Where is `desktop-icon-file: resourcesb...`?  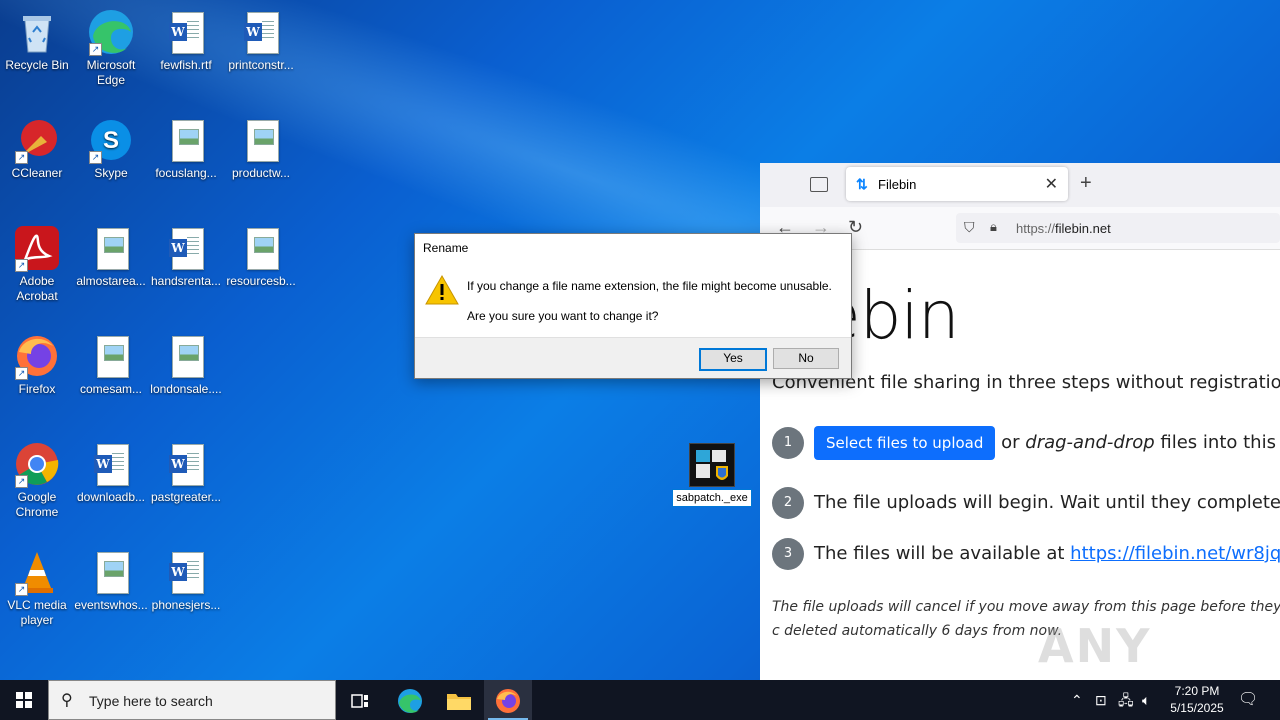
desktop-icon-file: resourcesb... is located at coordinates (261, 256).